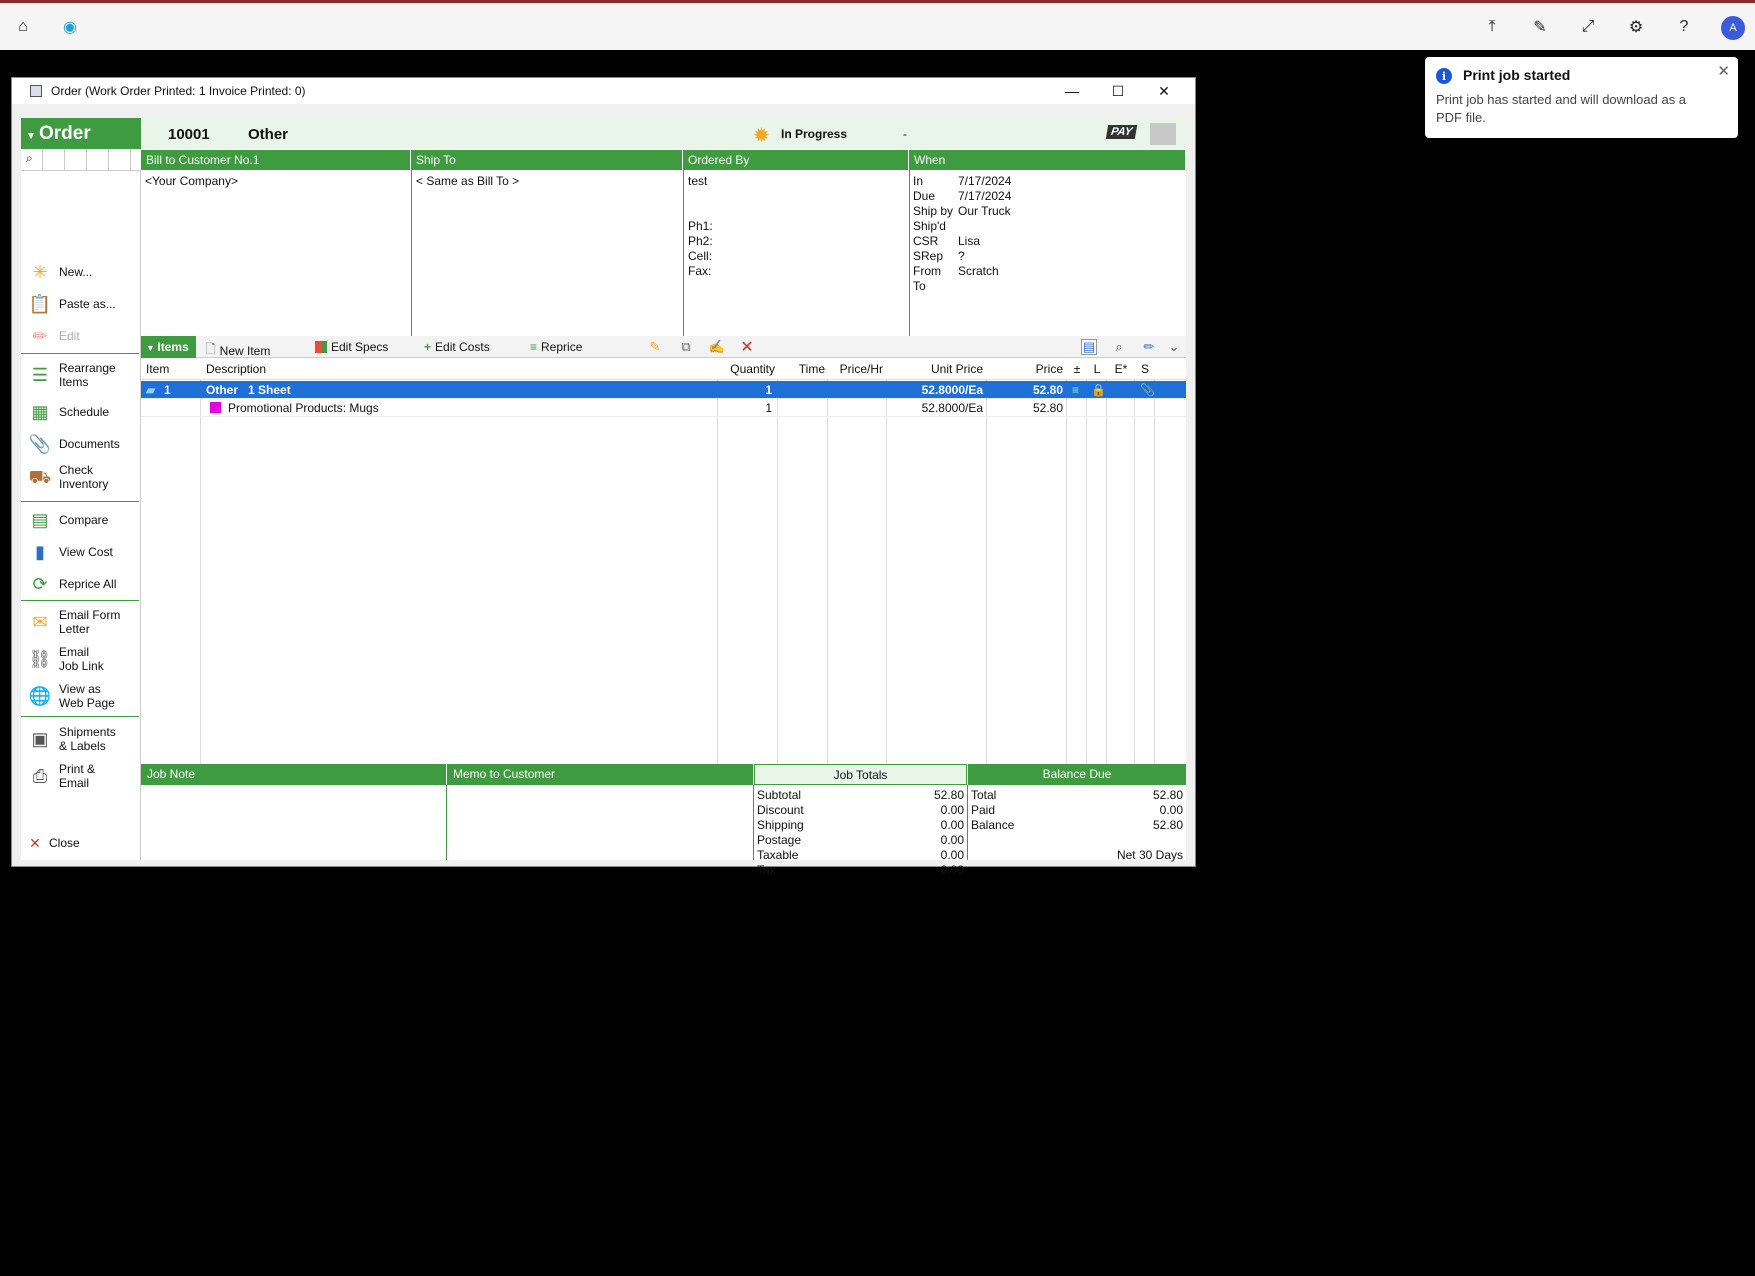 This screenshot has width=1755, height=1276. Describe the element at coordinates (655, 347) in the screenshot. I see `note-icon: ✎` at that location.